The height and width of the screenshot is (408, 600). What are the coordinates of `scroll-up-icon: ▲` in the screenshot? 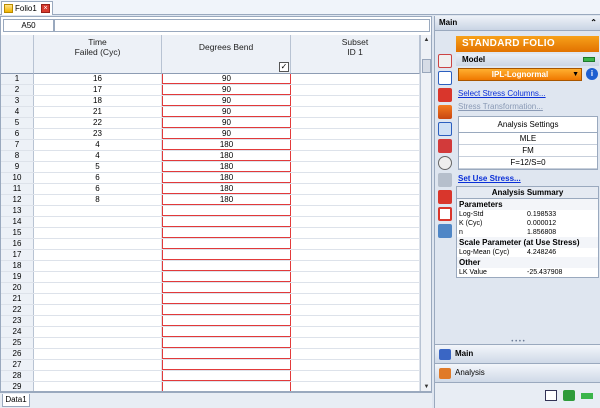 It's located at (426, 40).